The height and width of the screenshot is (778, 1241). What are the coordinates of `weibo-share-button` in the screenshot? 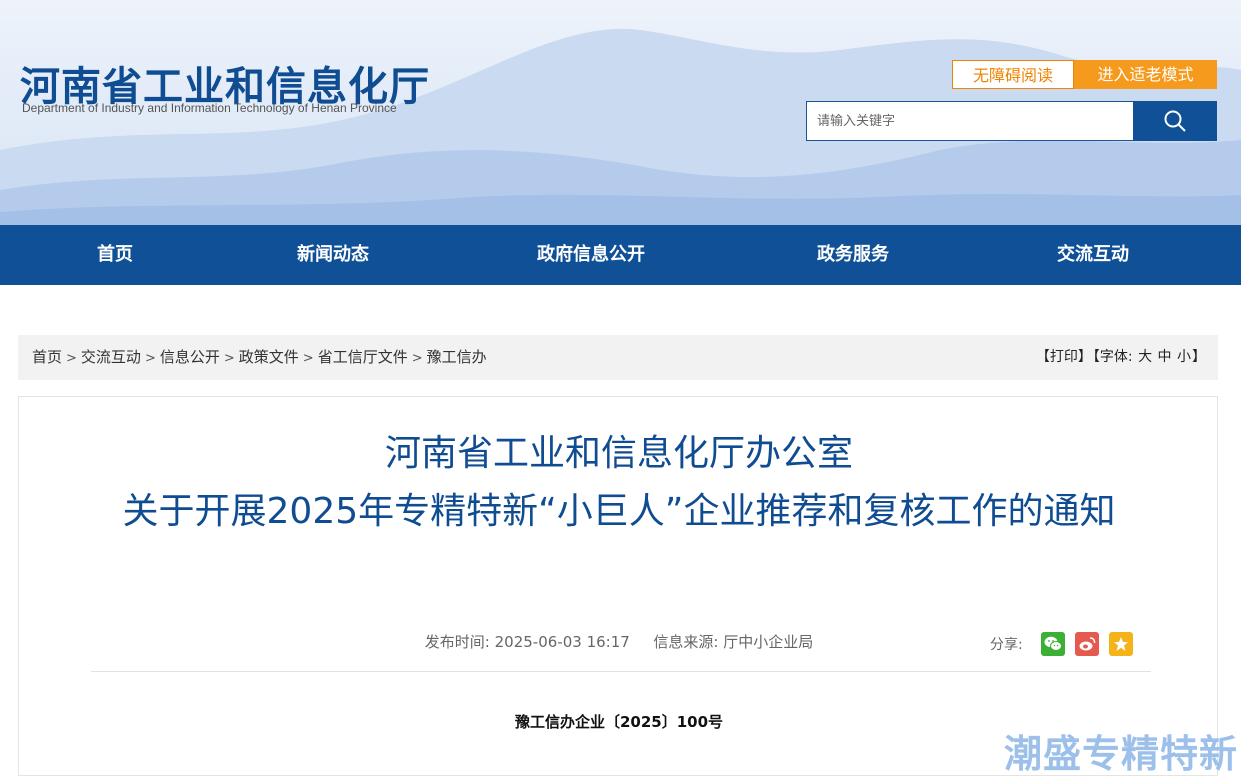 It's located at (1086, 644).